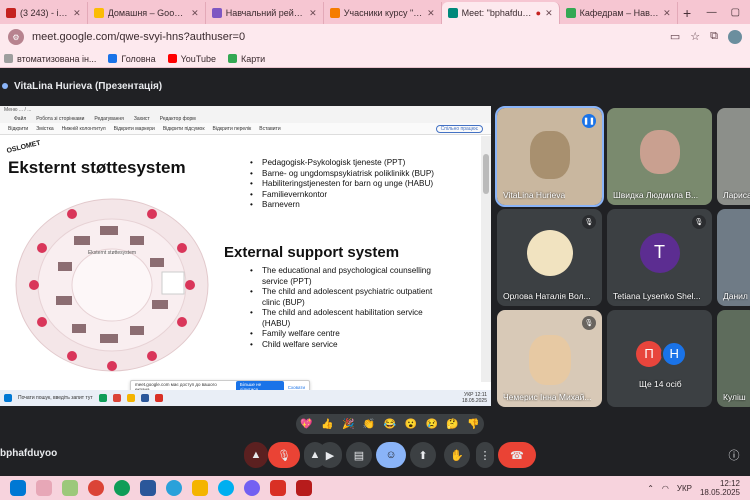  I want to click on list-item: Child welfare service, so click(350, 345).